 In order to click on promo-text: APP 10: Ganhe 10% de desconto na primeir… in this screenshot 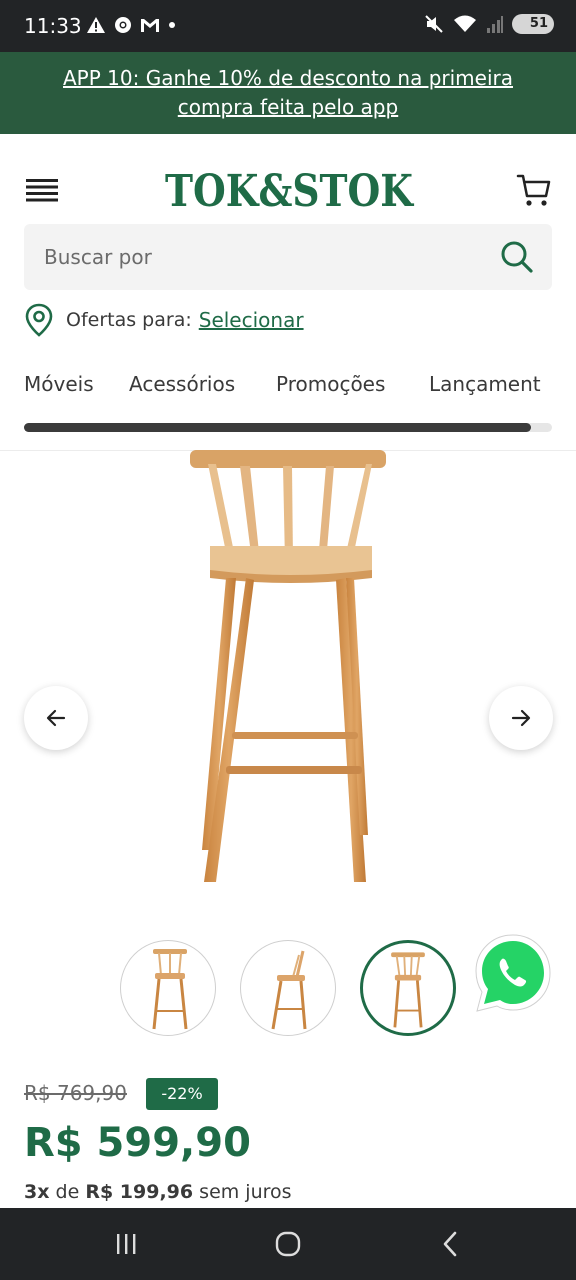, I will do `click(288, 93)`.